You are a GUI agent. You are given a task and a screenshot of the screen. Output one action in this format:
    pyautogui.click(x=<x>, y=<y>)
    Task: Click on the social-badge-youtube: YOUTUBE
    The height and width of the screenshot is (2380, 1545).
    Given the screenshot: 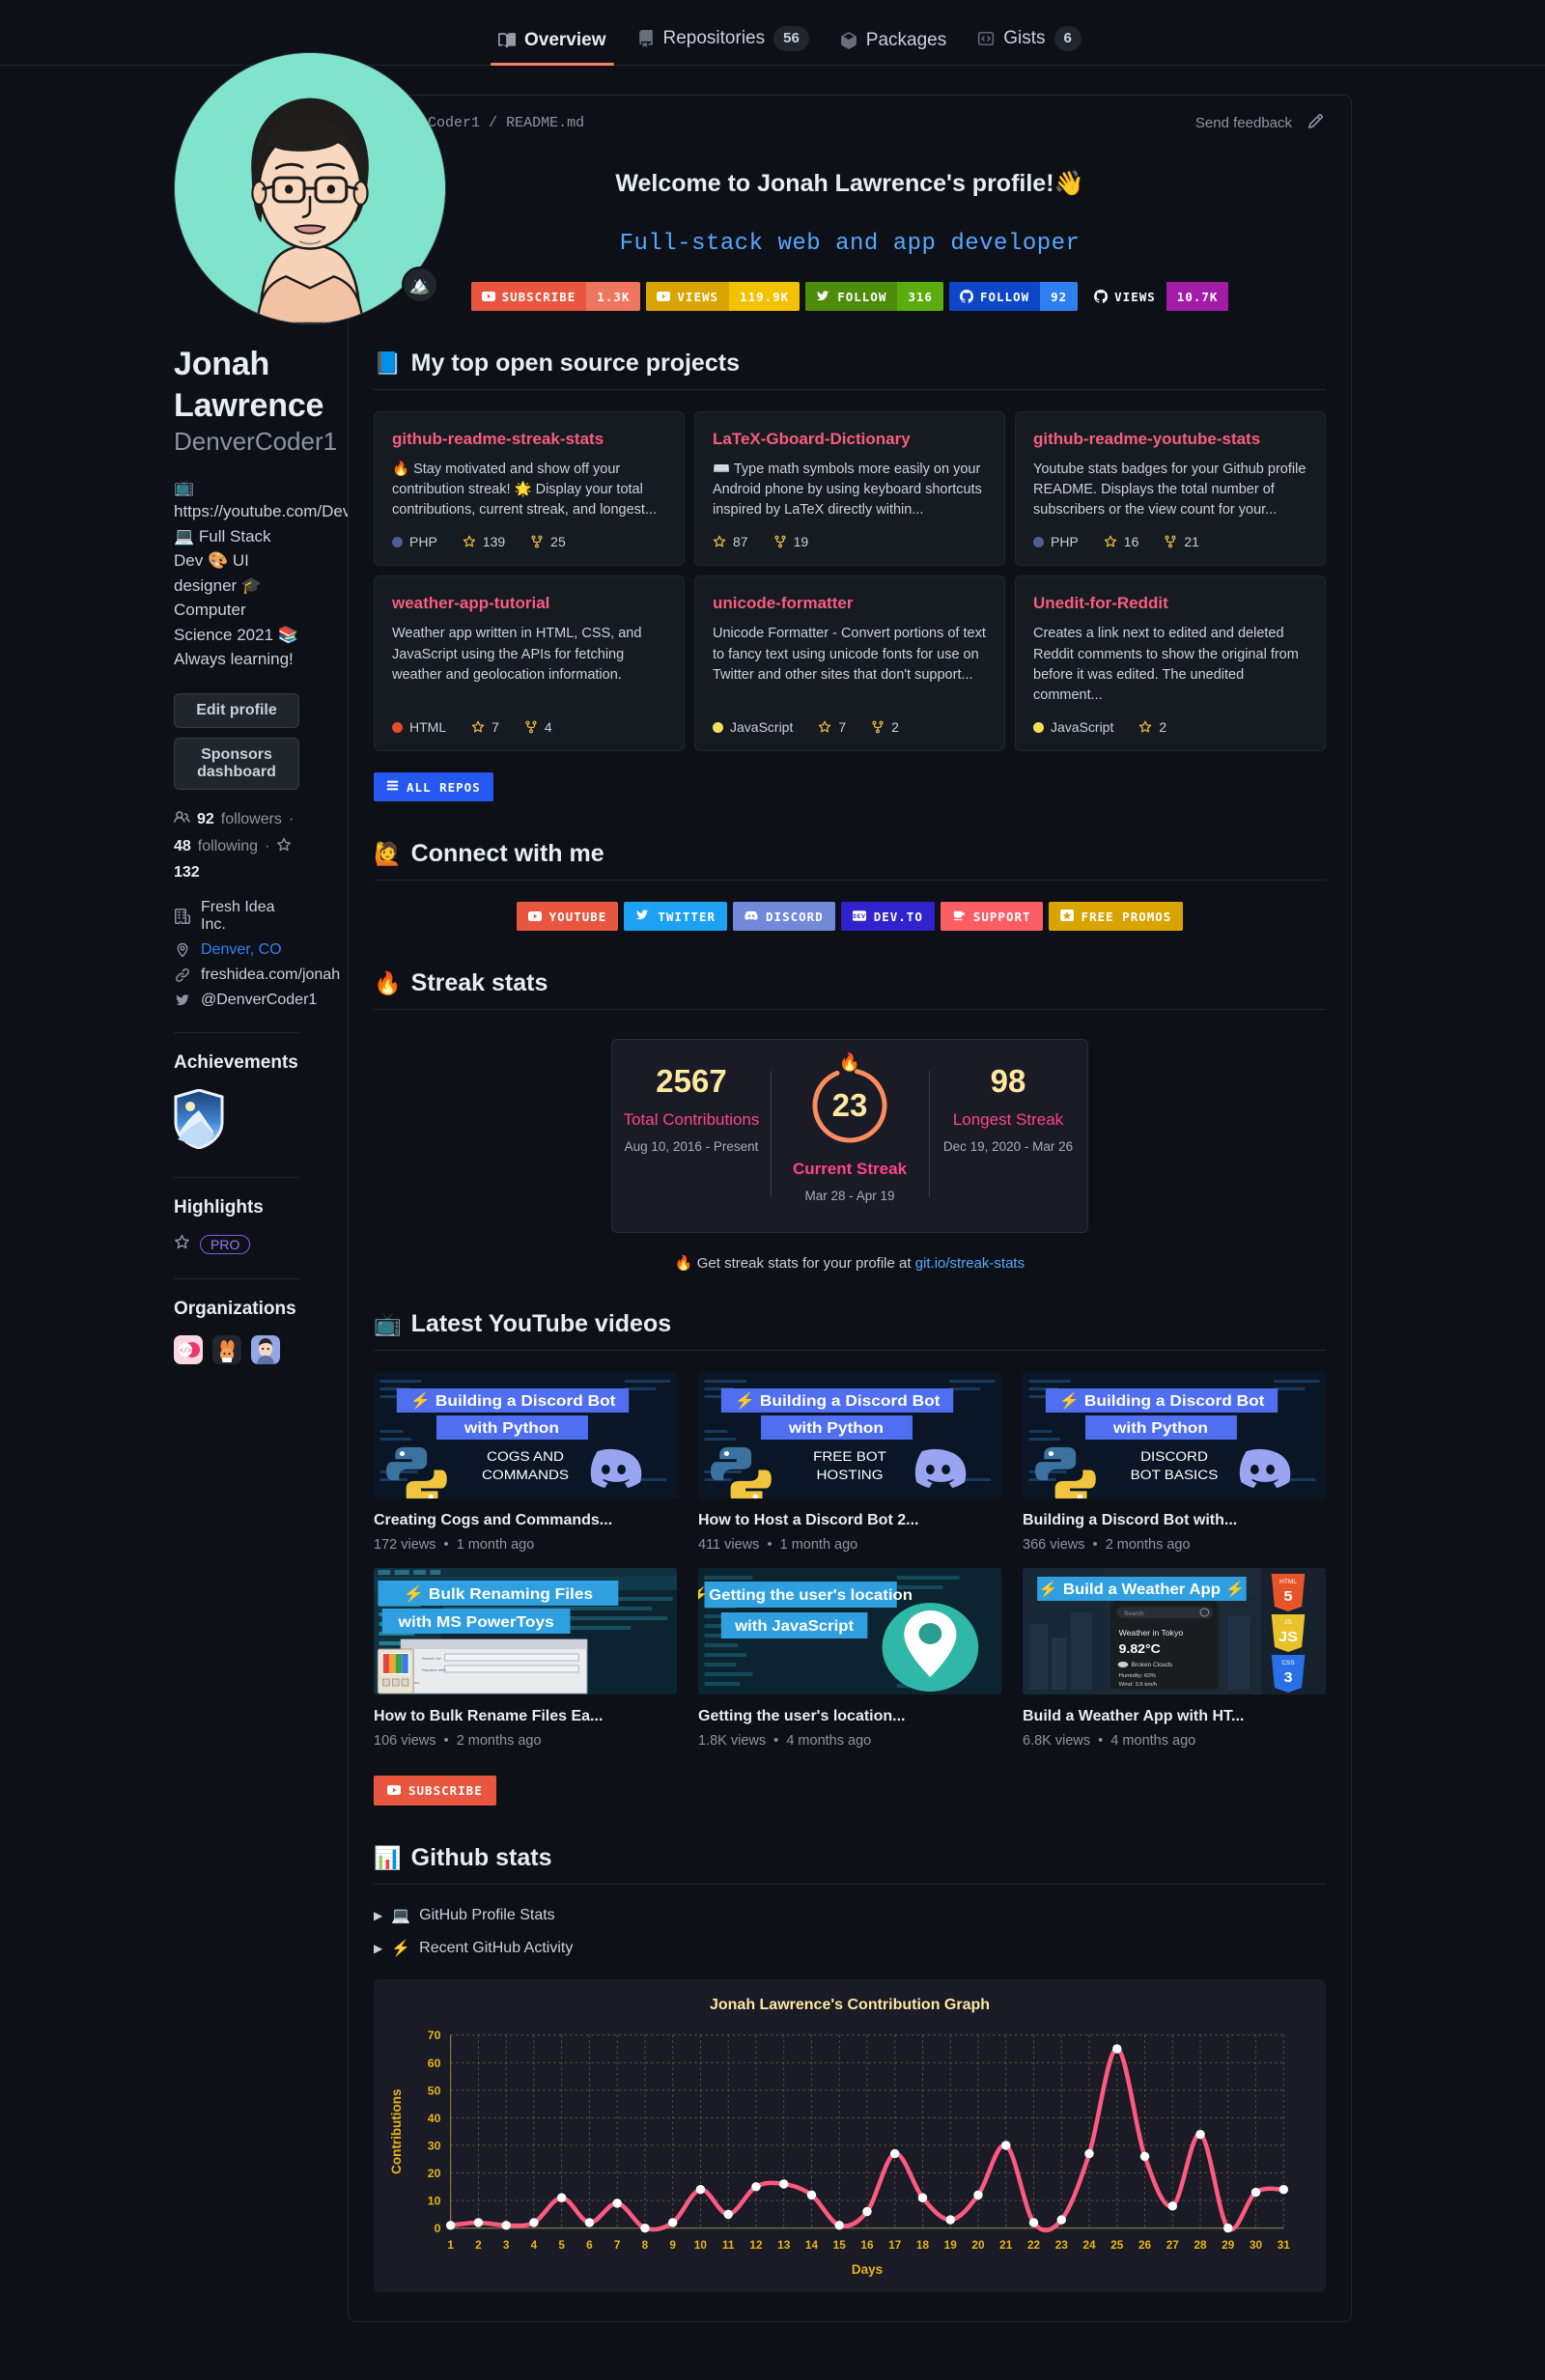 What is the action you would take?
    pyautogui.click(x=567, y=917)
    